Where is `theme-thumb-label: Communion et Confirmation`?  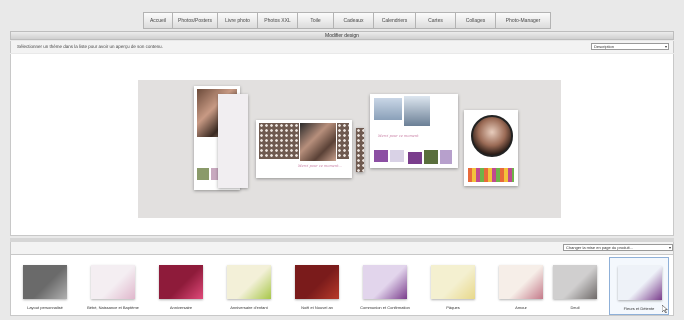
theme-thumb-label: Communion et Confirmation is located at coordinates (385, 307).